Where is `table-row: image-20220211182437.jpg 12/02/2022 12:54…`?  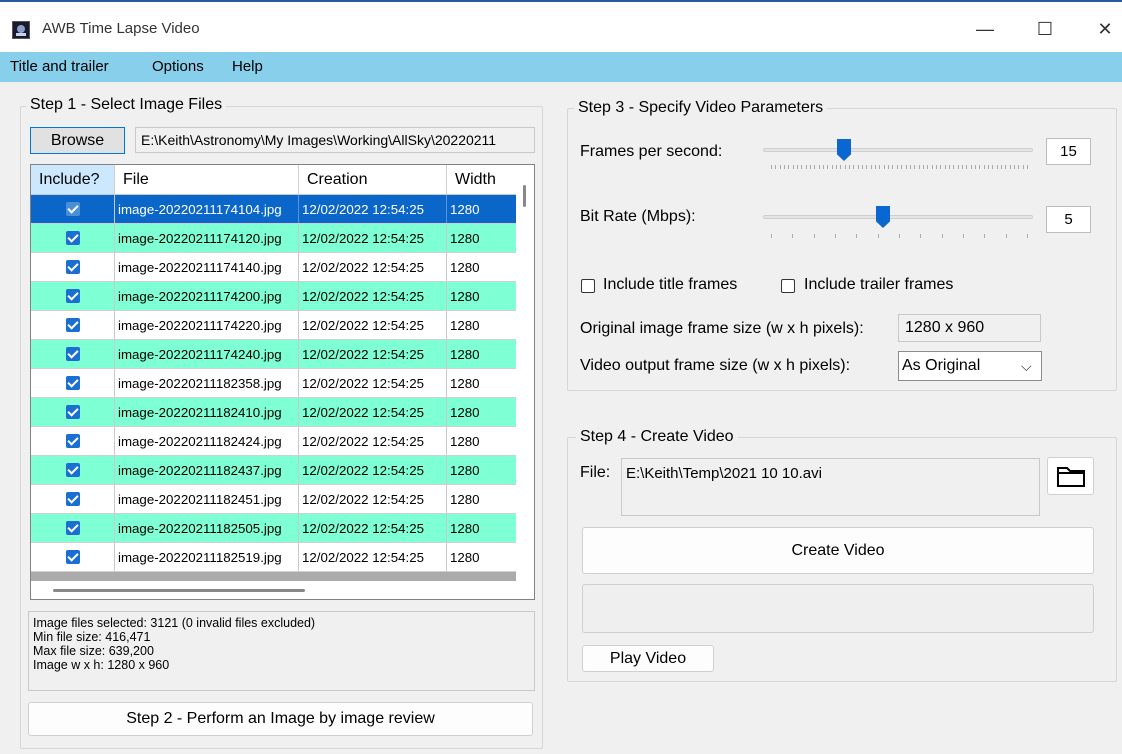 table-row: image-20220211182437.jpg 12/02/2022 12:54… is located at coordinates (274, 470).